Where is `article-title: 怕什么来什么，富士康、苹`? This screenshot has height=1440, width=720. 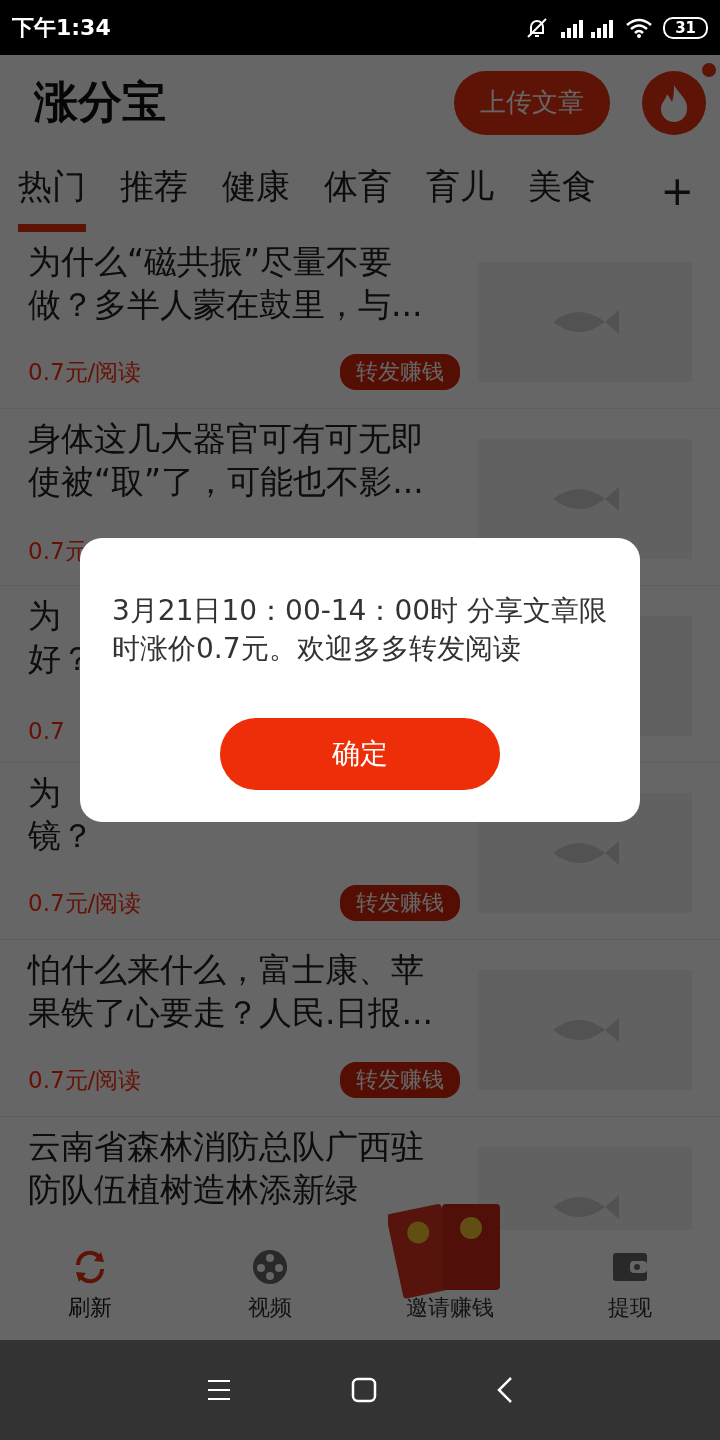 article-title: 怕什么来什么，富士康、苹 is located at coordinates (244, 969).